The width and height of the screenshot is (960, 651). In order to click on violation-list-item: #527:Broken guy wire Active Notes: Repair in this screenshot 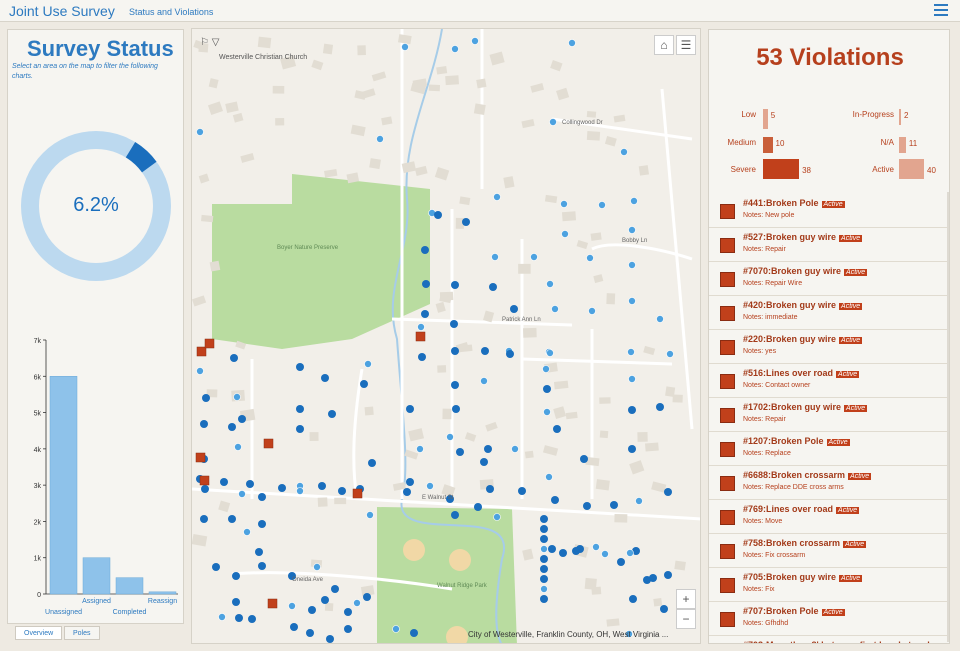, I will do `click(829, 245)`.